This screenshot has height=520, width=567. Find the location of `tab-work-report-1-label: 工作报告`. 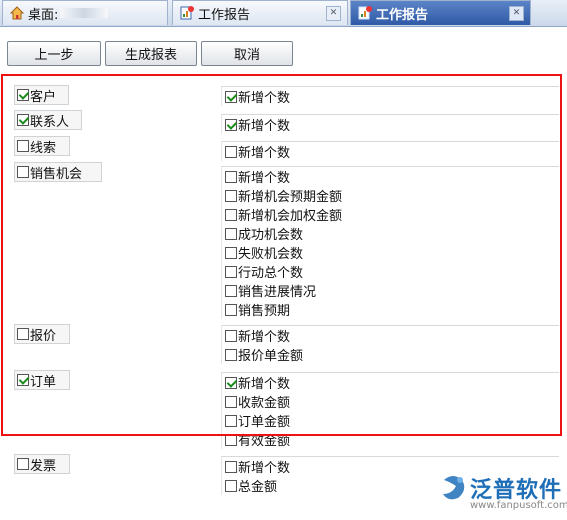

tab-work-report-1-label: 工作报告 is located at coordinates (224, 15).